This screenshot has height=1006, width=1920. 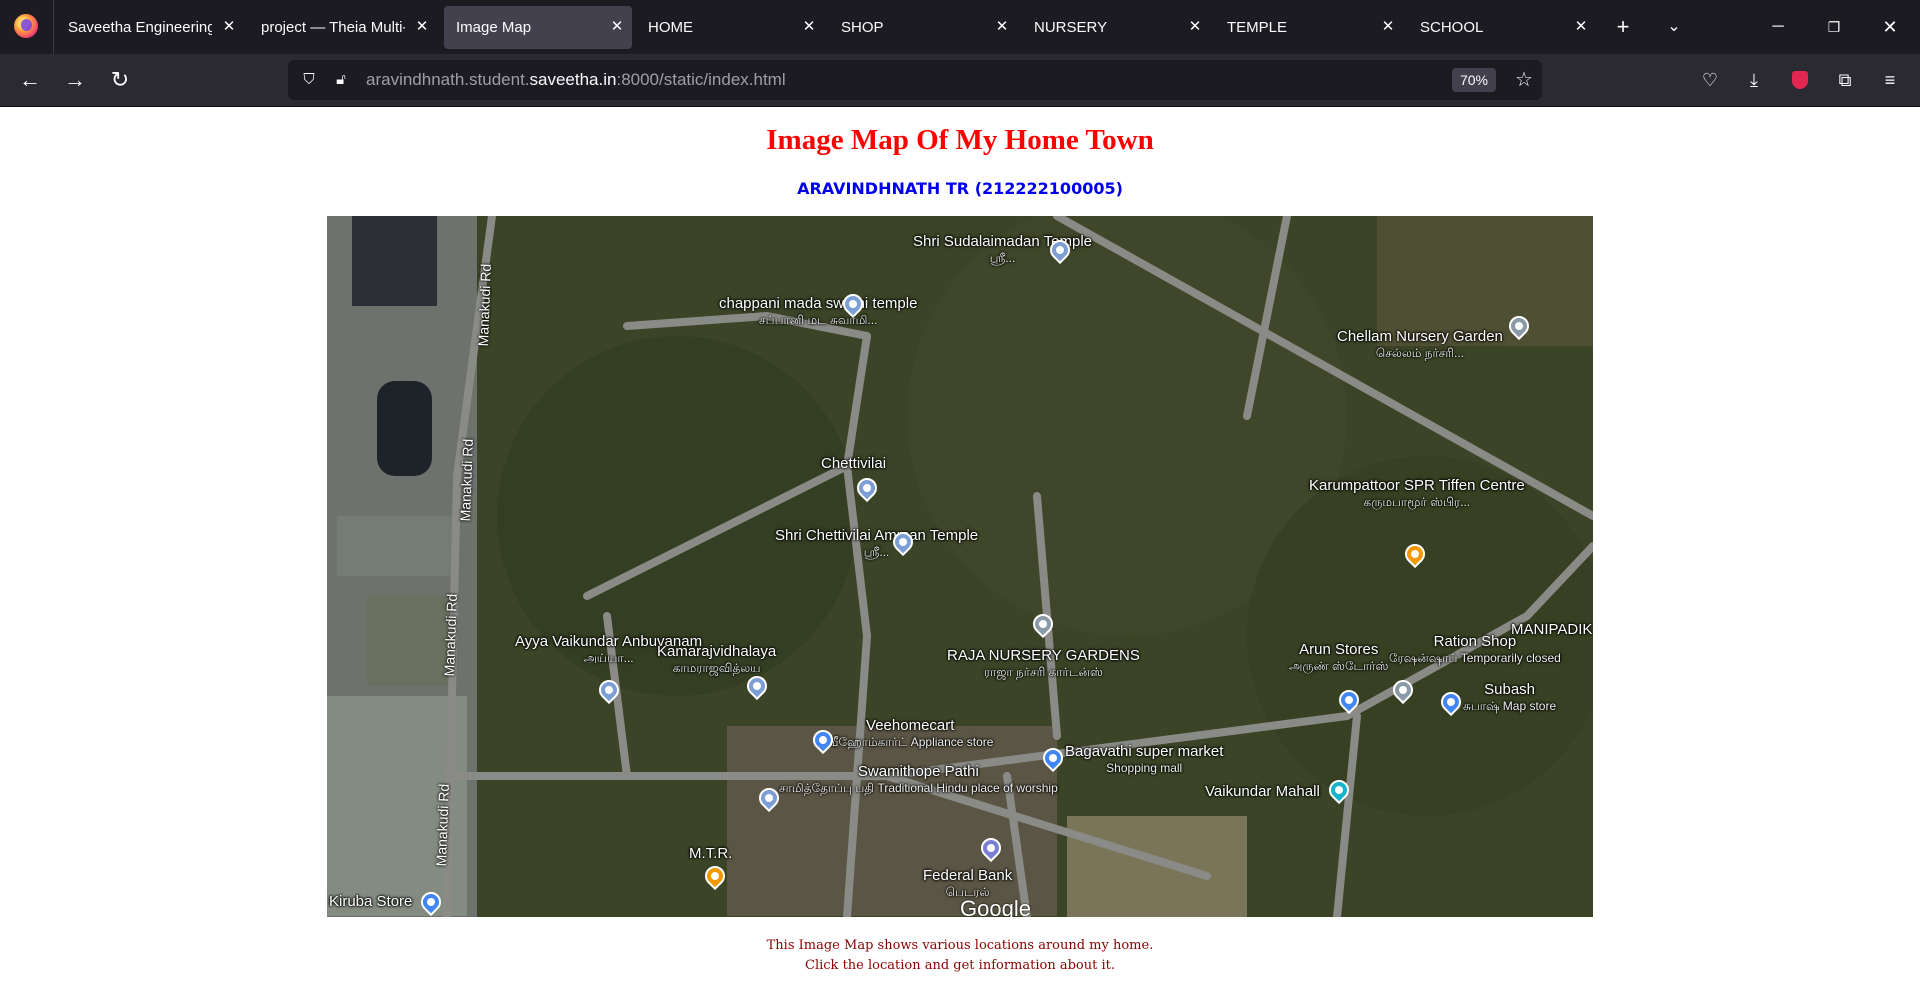 I want to click on place-label: M.T.R., so click(x=710, y=854).